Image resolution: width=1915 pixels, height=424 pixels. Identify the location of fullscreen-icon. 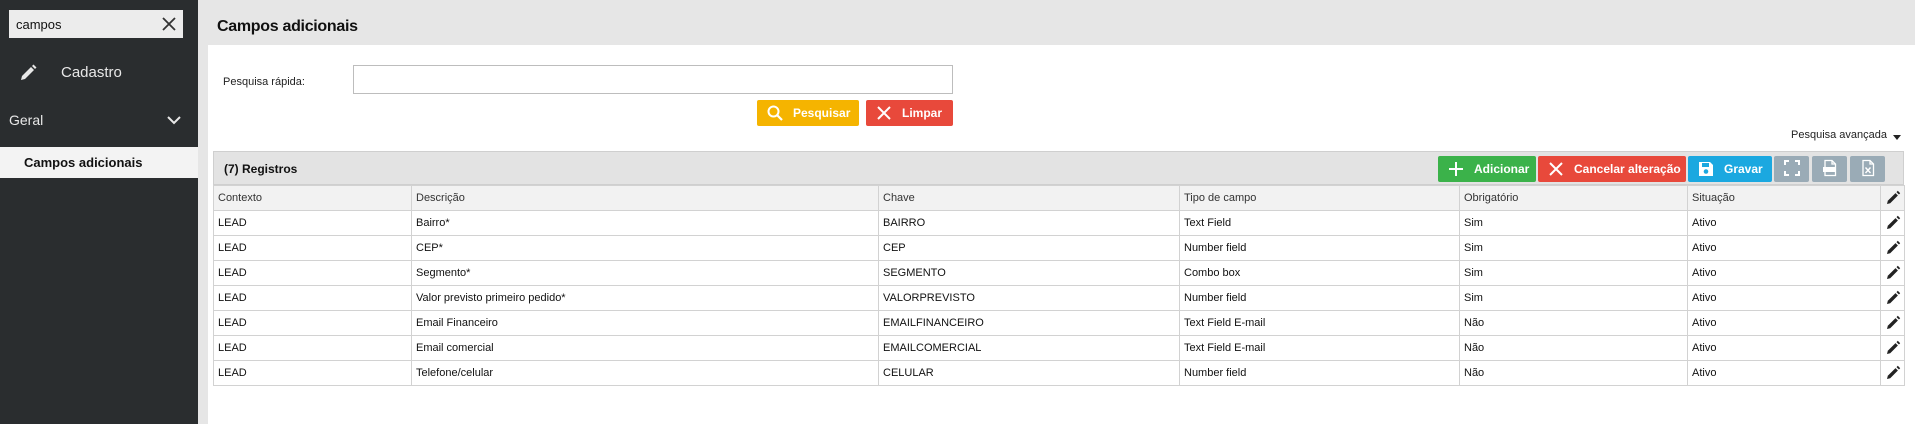
(1792, 169).